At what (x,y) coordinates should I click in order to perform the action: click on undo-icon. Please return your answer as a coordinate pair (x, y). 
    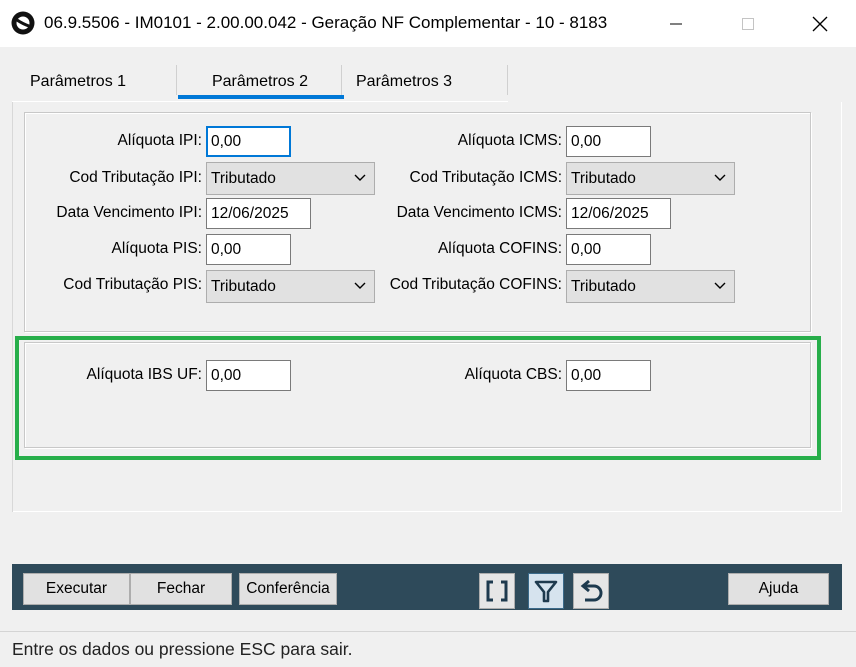
    Looking at the image, I should click on (591, 590).